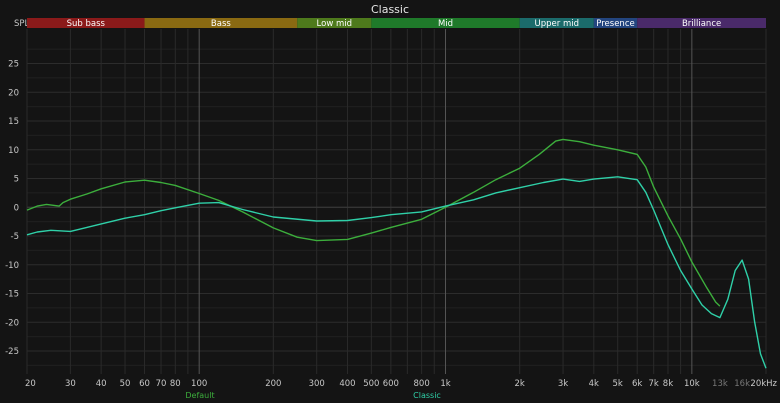 The width and height of the screenshot is (780, 403). I want to click on band-label-low-mid: Low mid, so click(334, 24).